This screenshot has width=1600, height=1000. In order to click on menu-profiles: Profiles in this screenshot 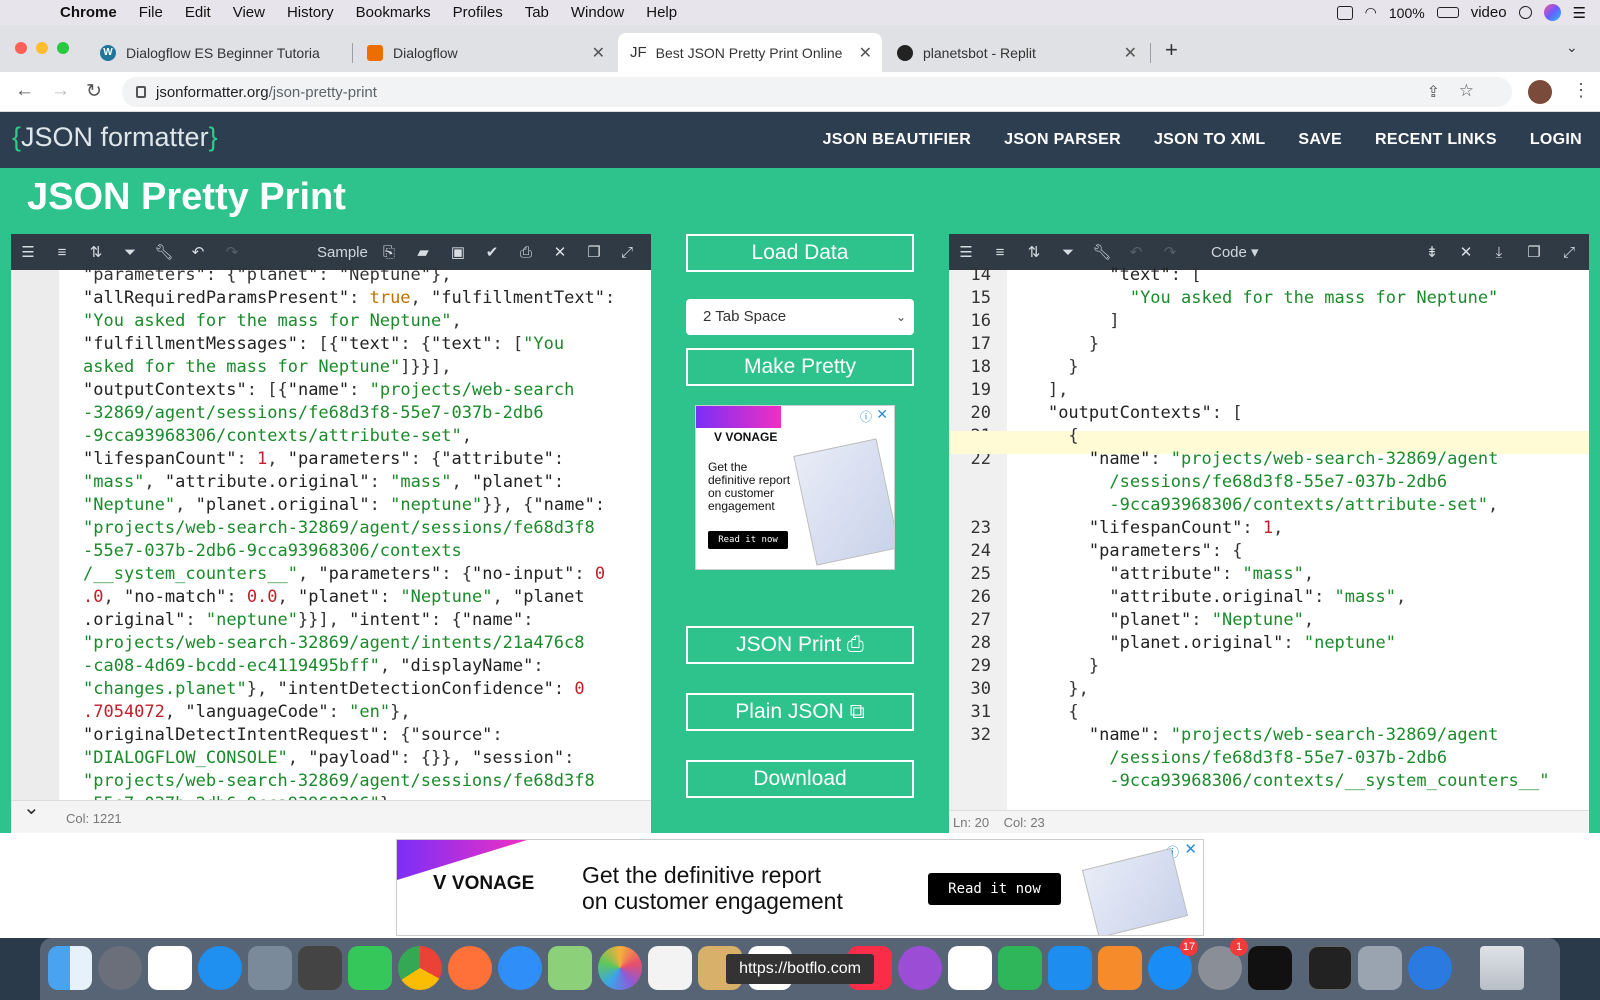, I will do `click(478, 12)`.